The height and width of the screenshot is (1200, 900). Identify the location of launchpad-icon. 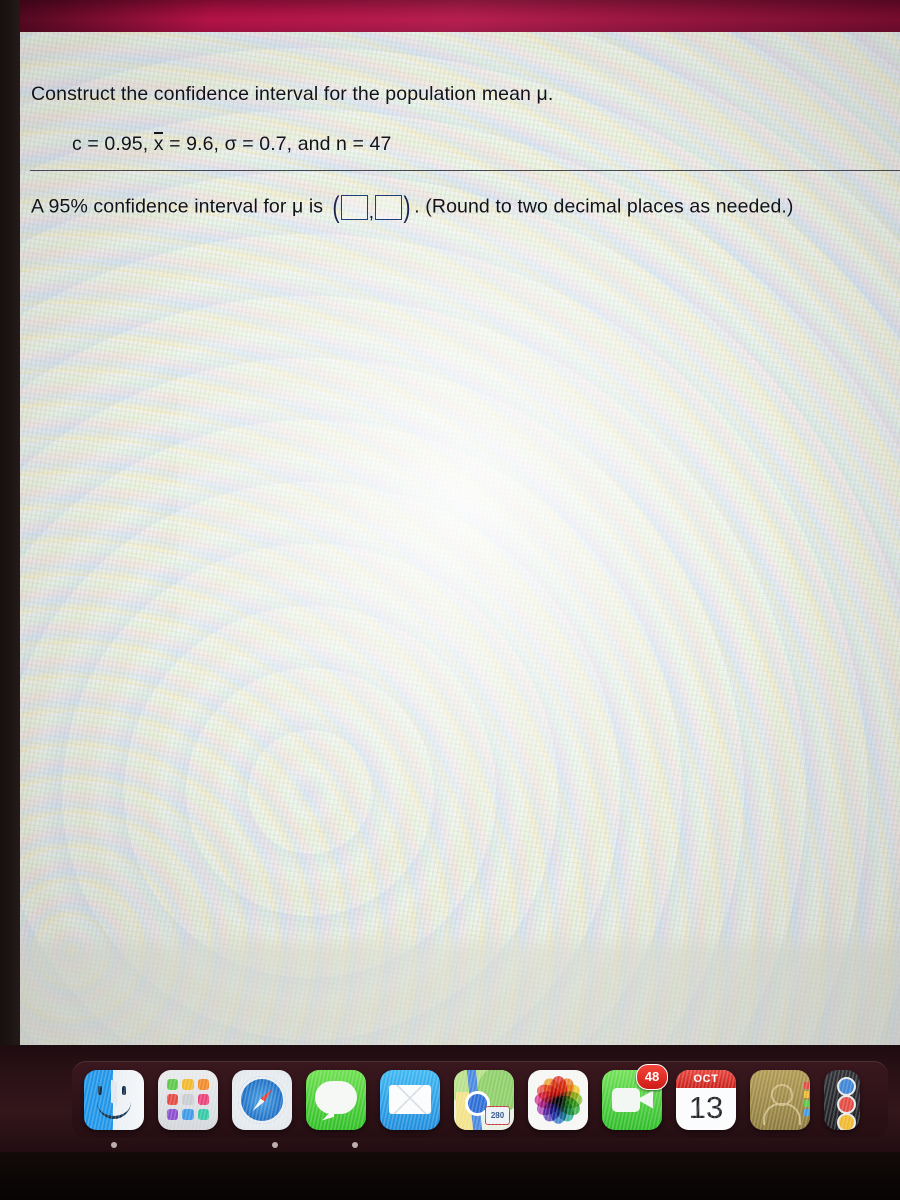
(188, 1099).